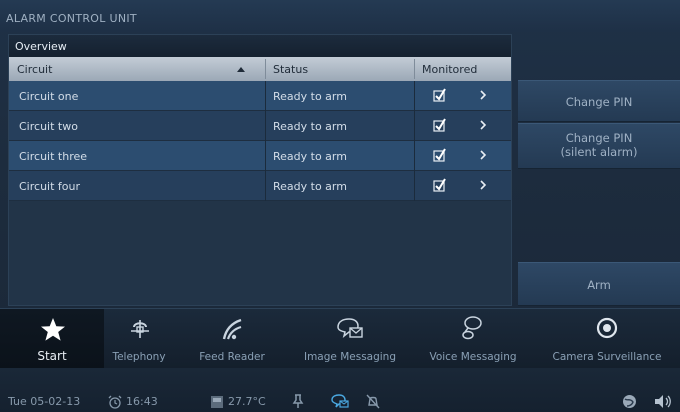  I want to click on nav-voice-messaging: Voice Messaging, so click(473, 339).